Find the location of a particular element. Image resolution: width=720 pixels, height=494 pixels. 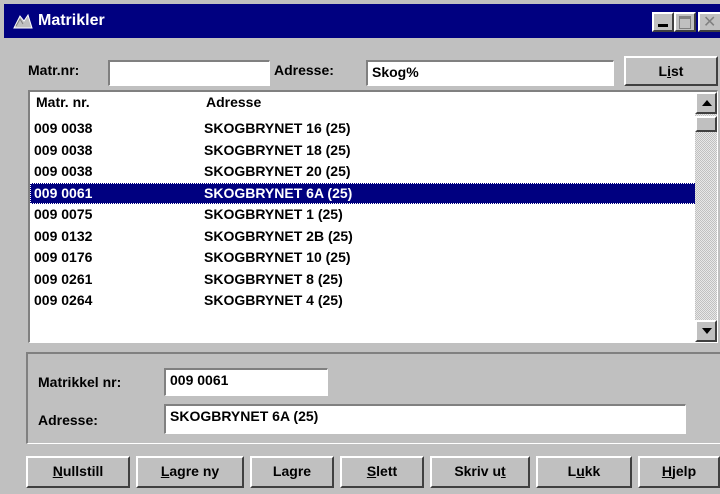

hjelp-button: Hjelp is located at coordinates (679, 472).